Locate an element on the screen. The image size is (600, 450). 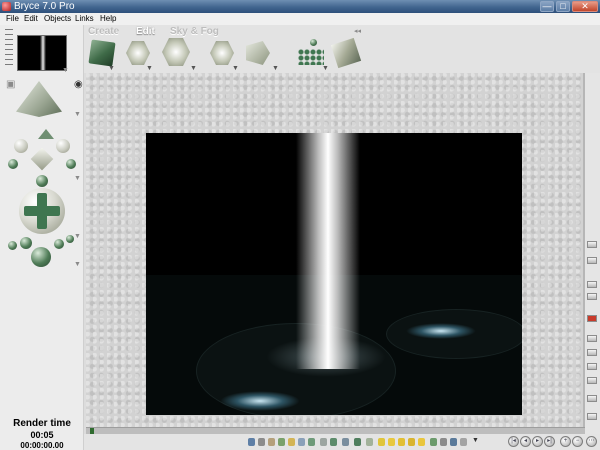
menu-edit: Edit is located at coordinates (31, 19).